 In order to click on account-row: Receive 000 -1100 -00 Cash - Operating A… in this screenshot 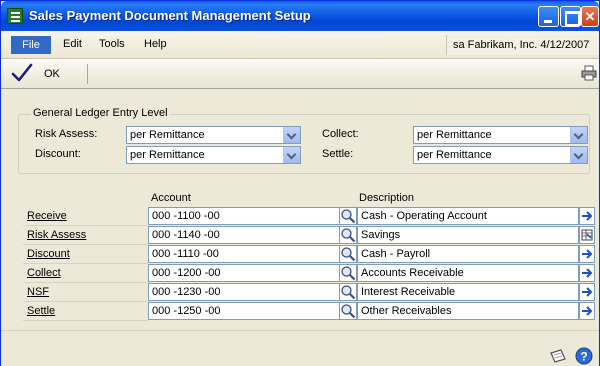, I will do `click(309, 216)`.